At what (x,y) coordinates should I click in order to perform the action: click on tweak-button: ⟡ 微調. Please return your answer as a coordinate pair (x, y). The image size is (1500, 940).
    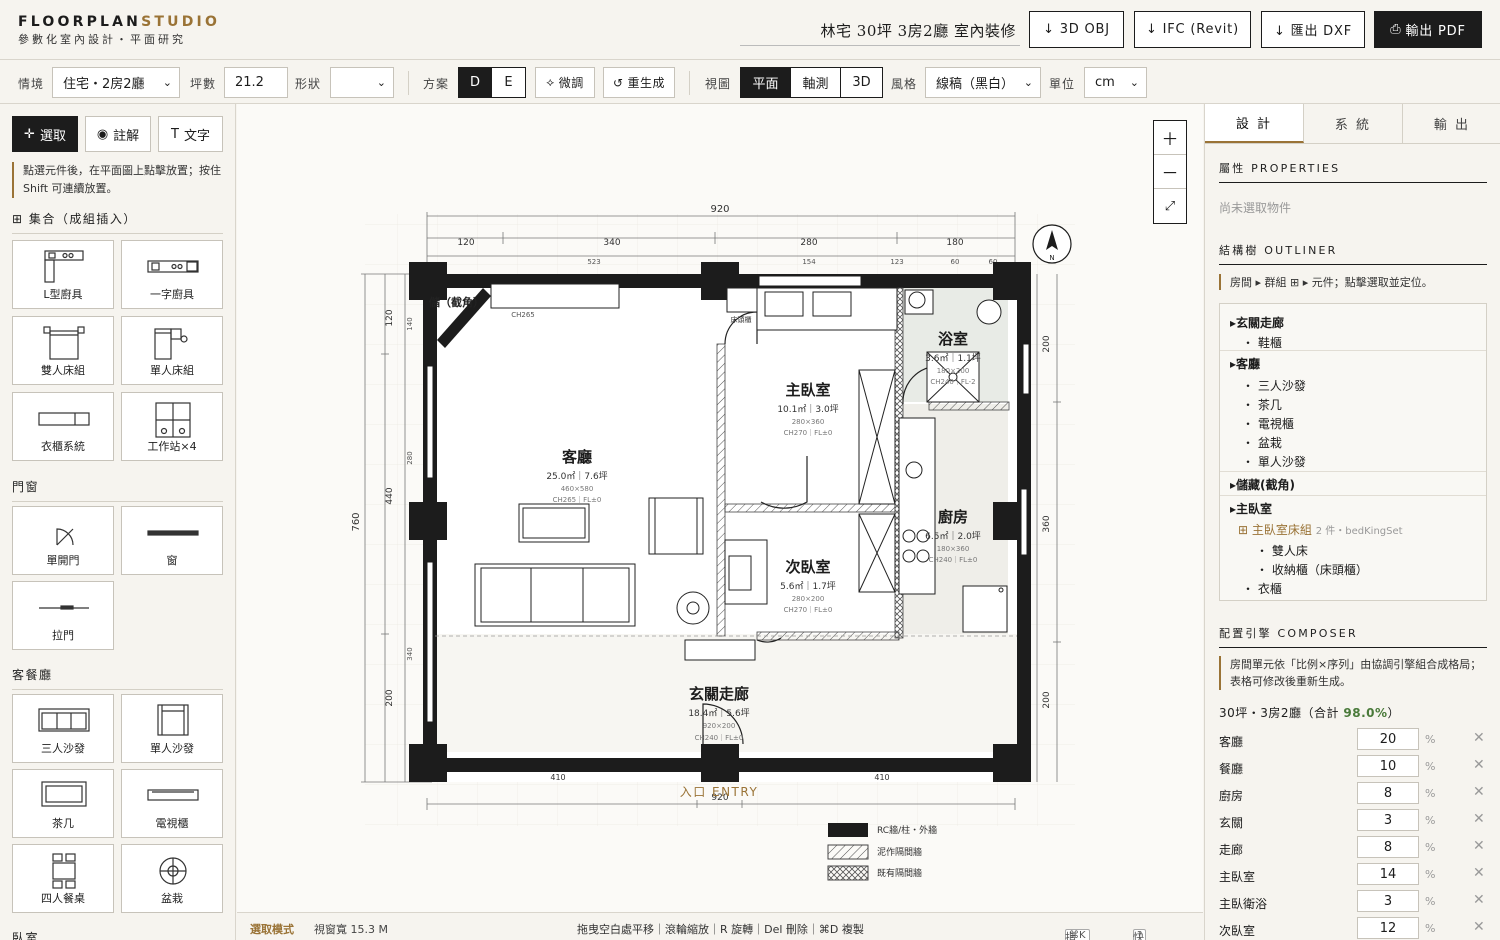
    Looking at the image, I should click on (565, 82).